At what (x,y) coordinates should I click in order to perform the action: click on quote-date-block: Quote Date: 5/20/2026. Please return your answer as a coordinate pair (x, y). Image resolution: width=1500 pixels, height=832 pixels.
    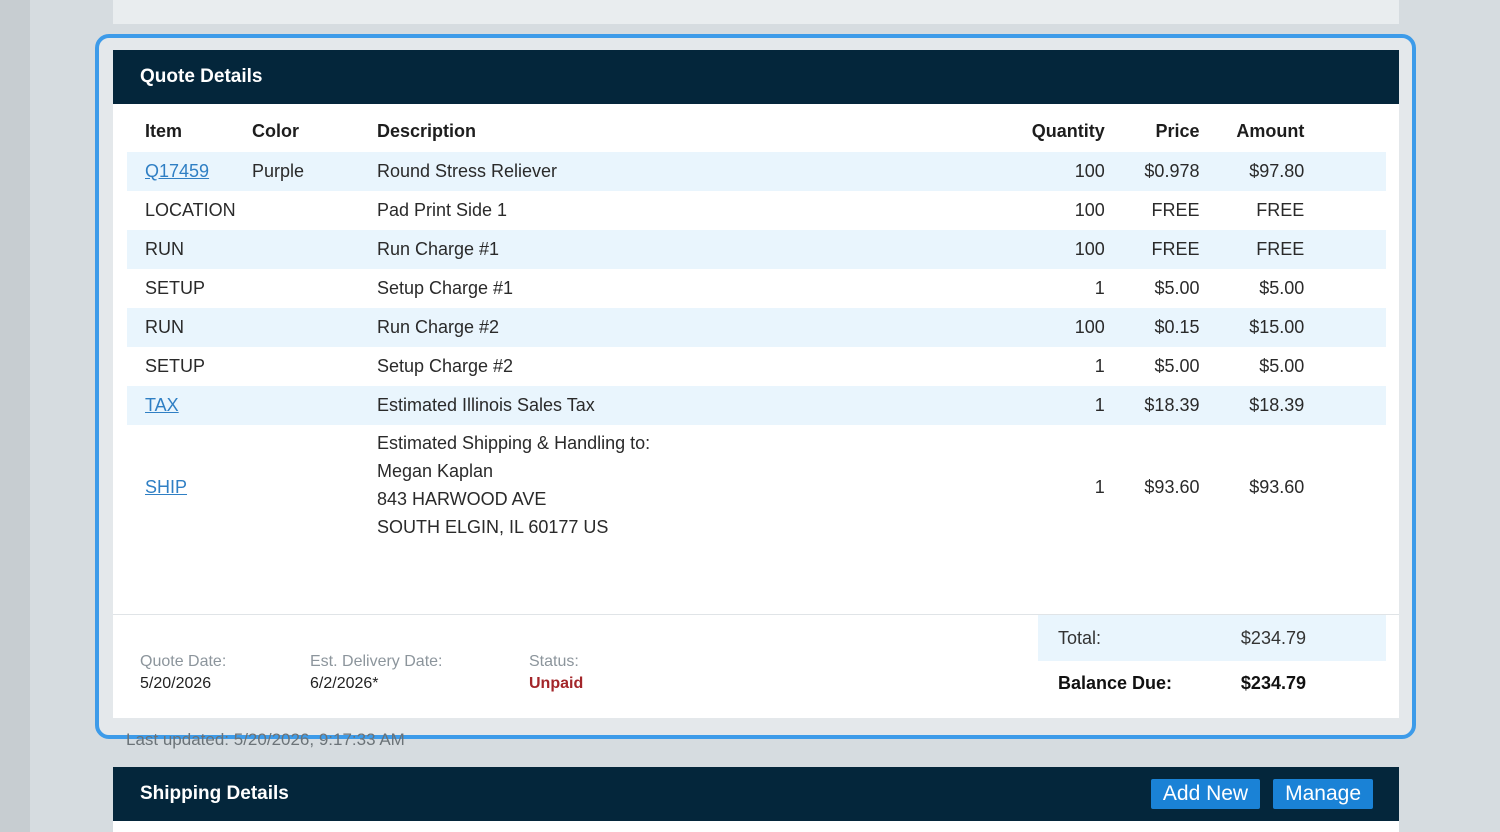
    Looking at the image, I should click on (183, 673).